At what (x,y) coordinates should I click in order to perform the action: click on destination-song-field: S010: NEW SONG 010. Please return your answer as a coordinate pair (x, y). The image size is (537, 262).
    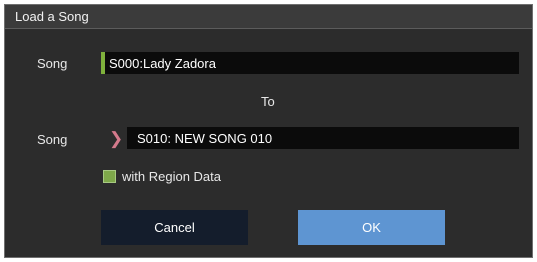
    Looking at the image, I should click on (323, 138).